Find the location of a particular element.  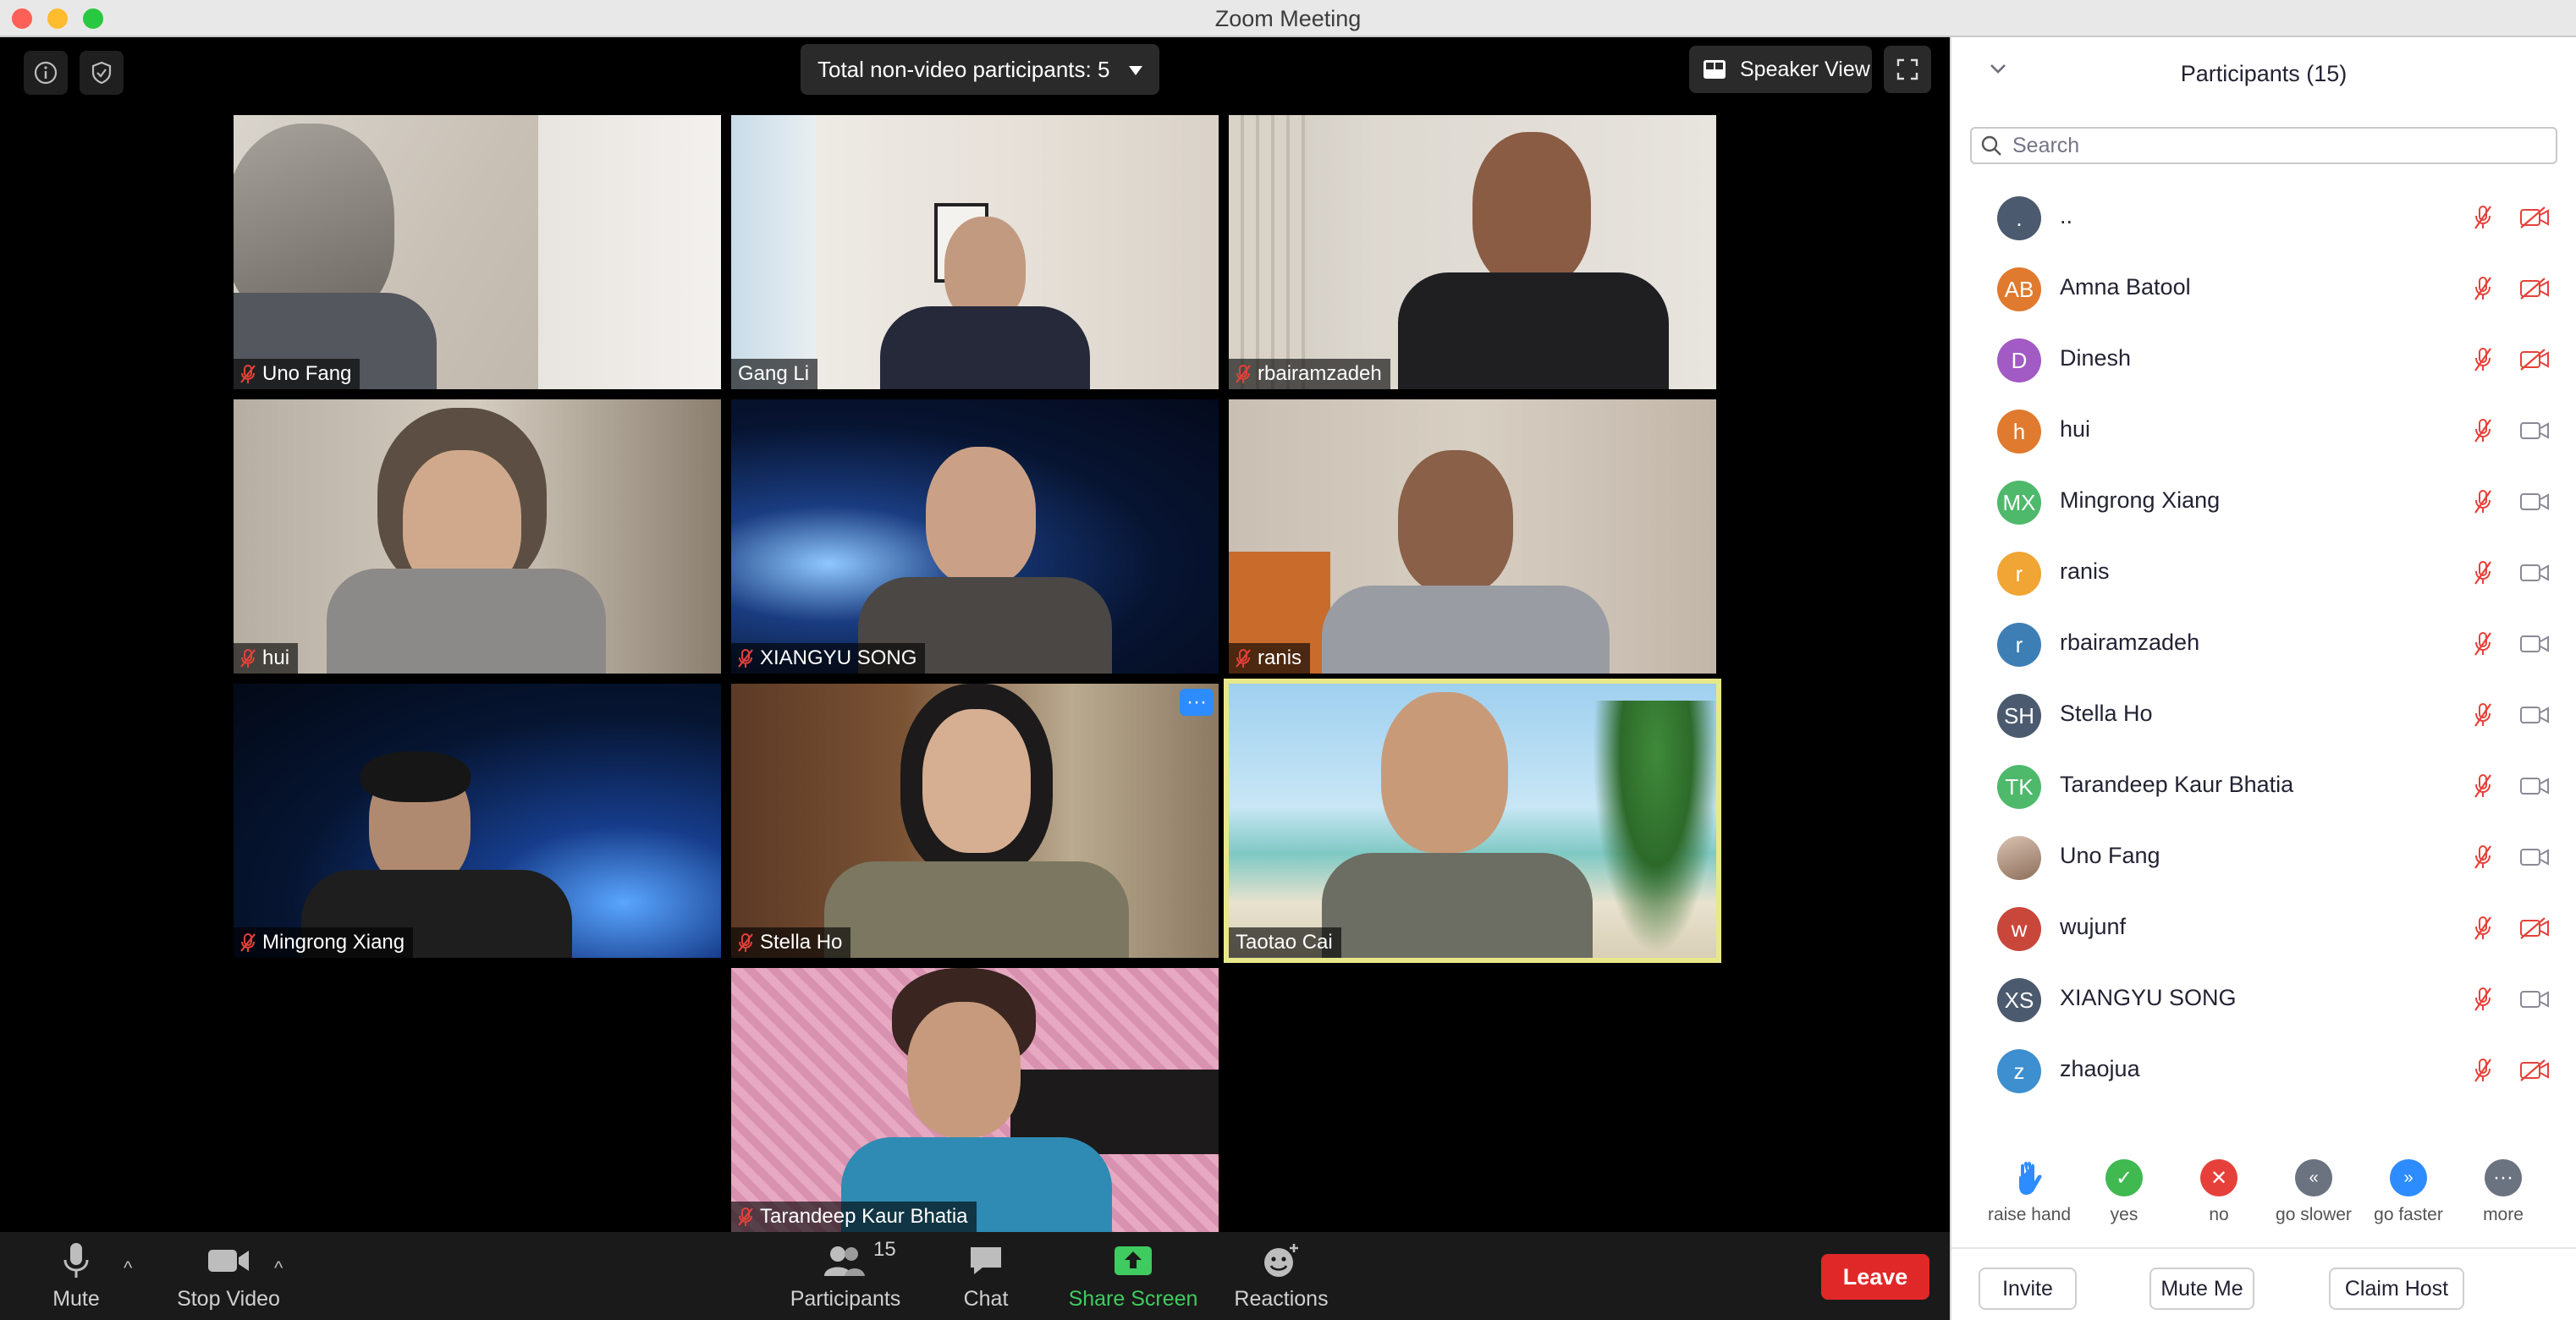

participant-list-name: Dinesh is located at coordinates (2096, 358).